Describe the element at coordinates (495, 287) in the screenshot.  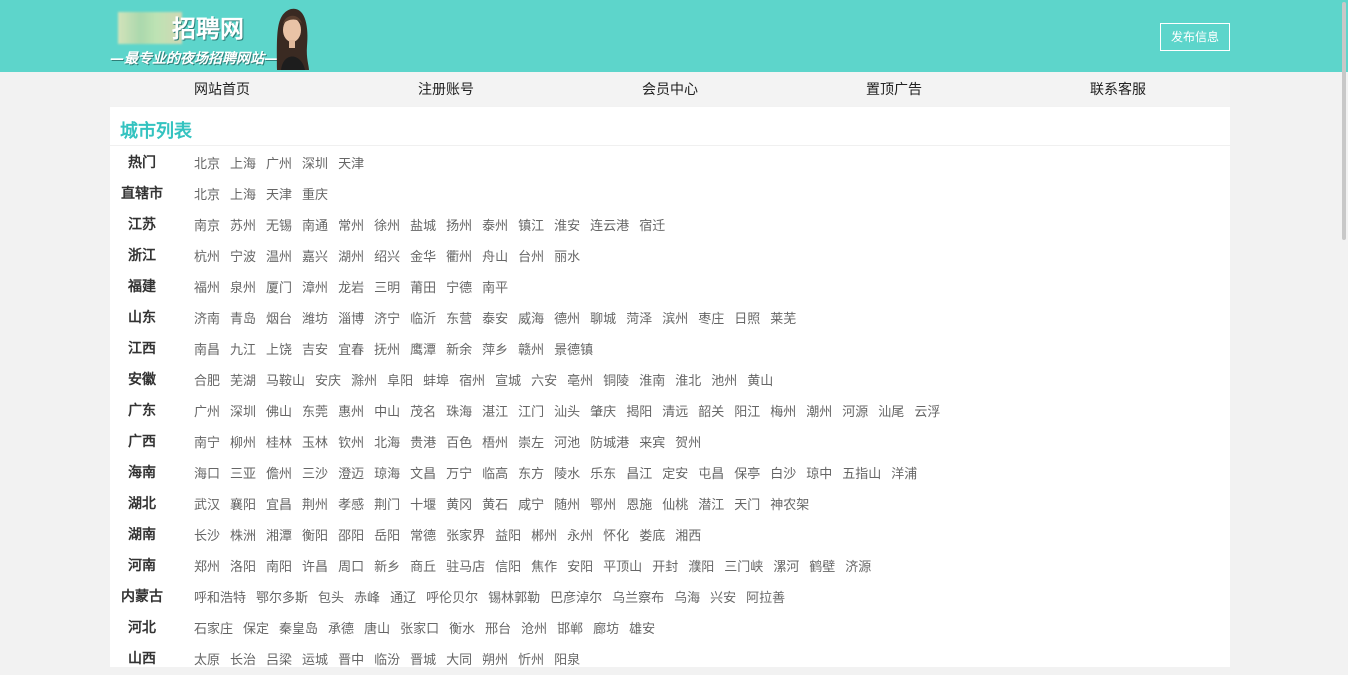
I see `city-link: 南平` at that location.